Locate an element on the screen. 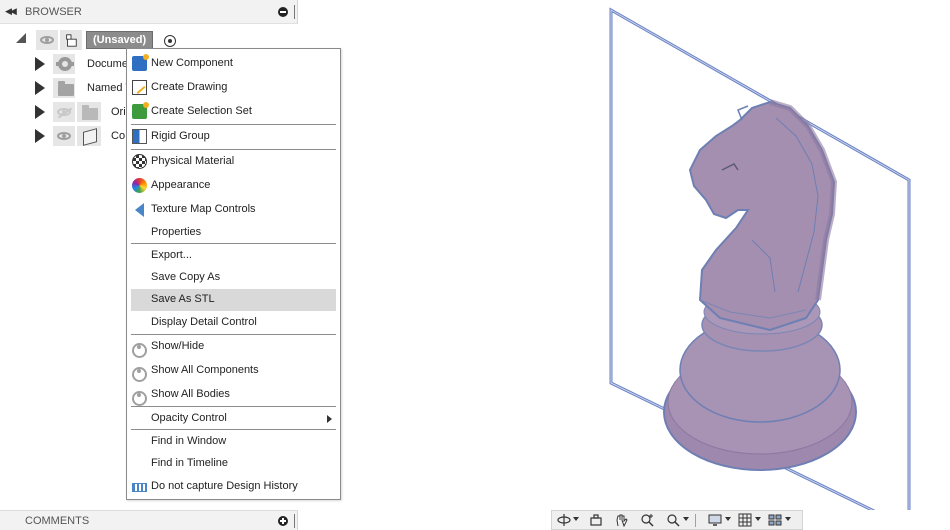 This screenshot has width=950, height=530. menu-item-label: Create Drawing is located at coordinates (189, 87).